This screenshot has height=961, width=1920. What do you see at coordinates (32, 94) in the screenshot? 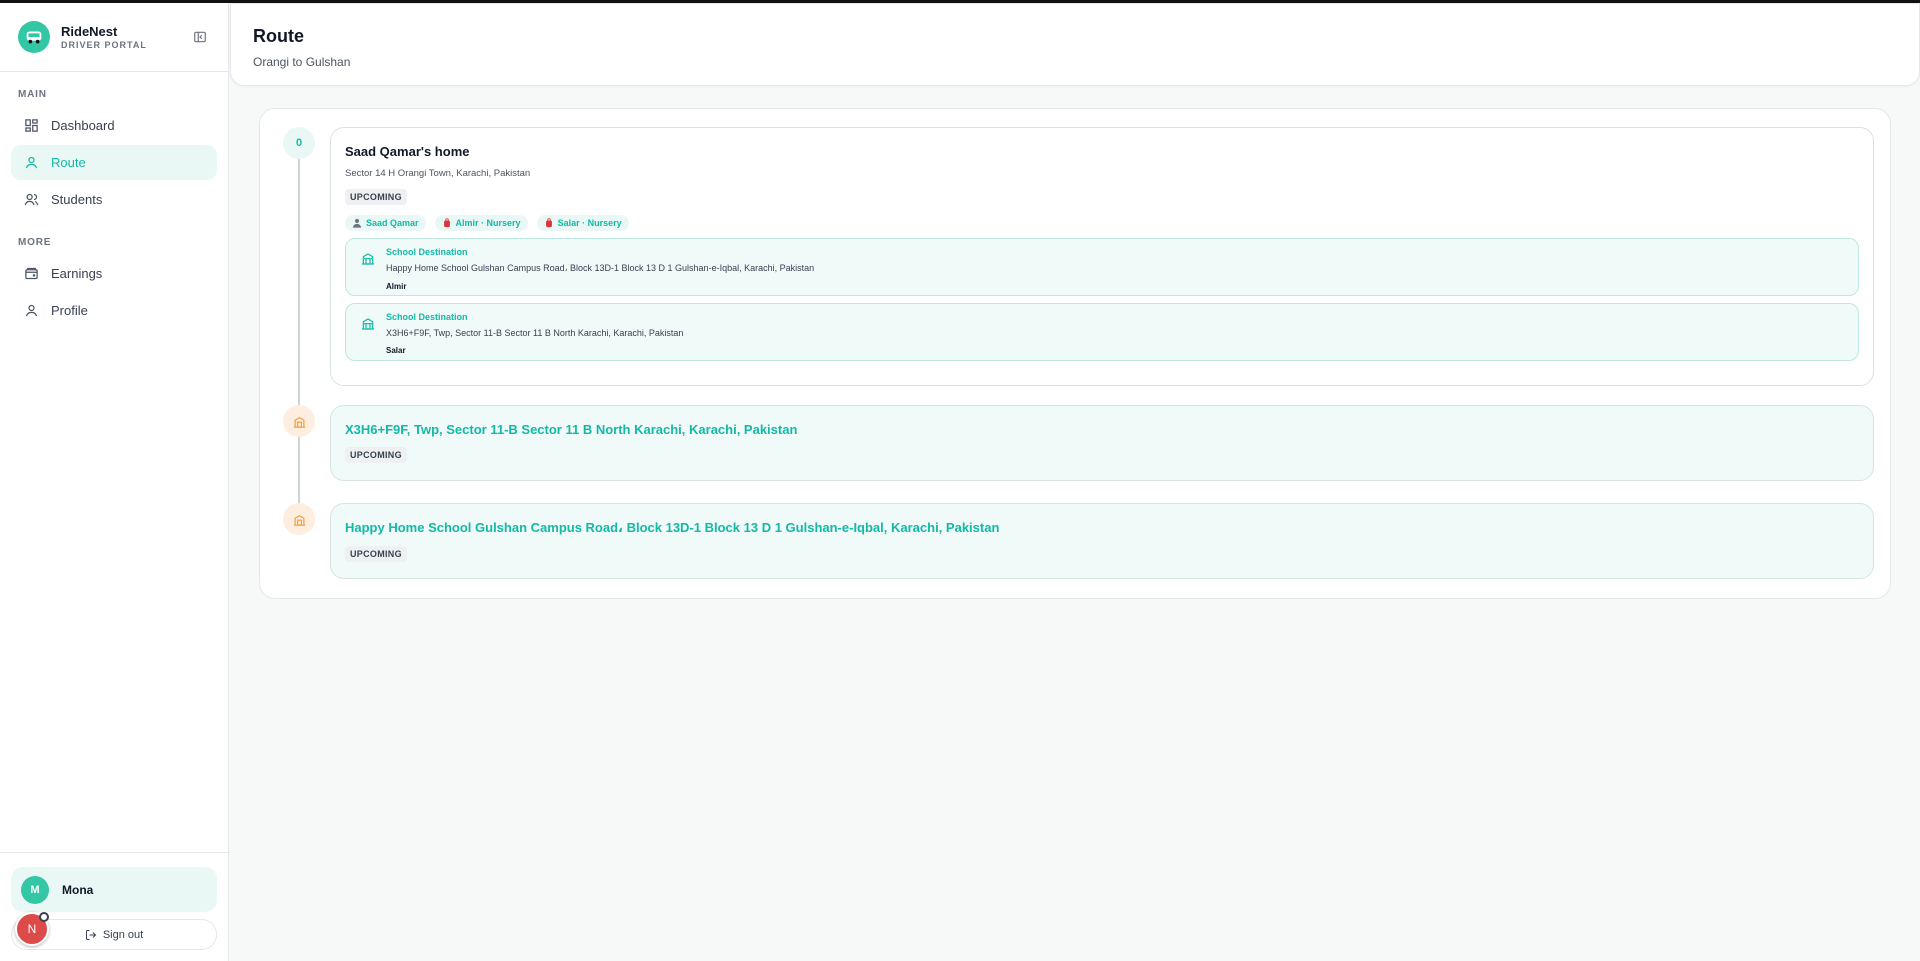
I see `nav-section-main: MAIN` at bounding box center [32, 94].